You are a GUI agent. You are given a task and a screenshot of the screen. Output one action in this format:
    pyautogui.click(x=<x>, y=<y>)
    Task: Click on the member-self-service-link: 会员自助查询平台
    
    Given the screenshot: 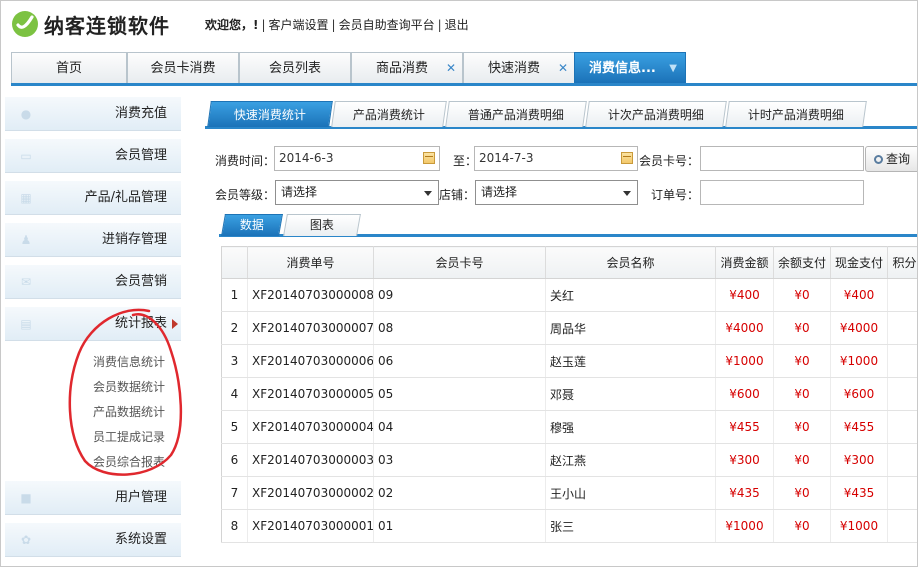 What is the action you would take?
    pyautogui.click(x=387, y=25)
    